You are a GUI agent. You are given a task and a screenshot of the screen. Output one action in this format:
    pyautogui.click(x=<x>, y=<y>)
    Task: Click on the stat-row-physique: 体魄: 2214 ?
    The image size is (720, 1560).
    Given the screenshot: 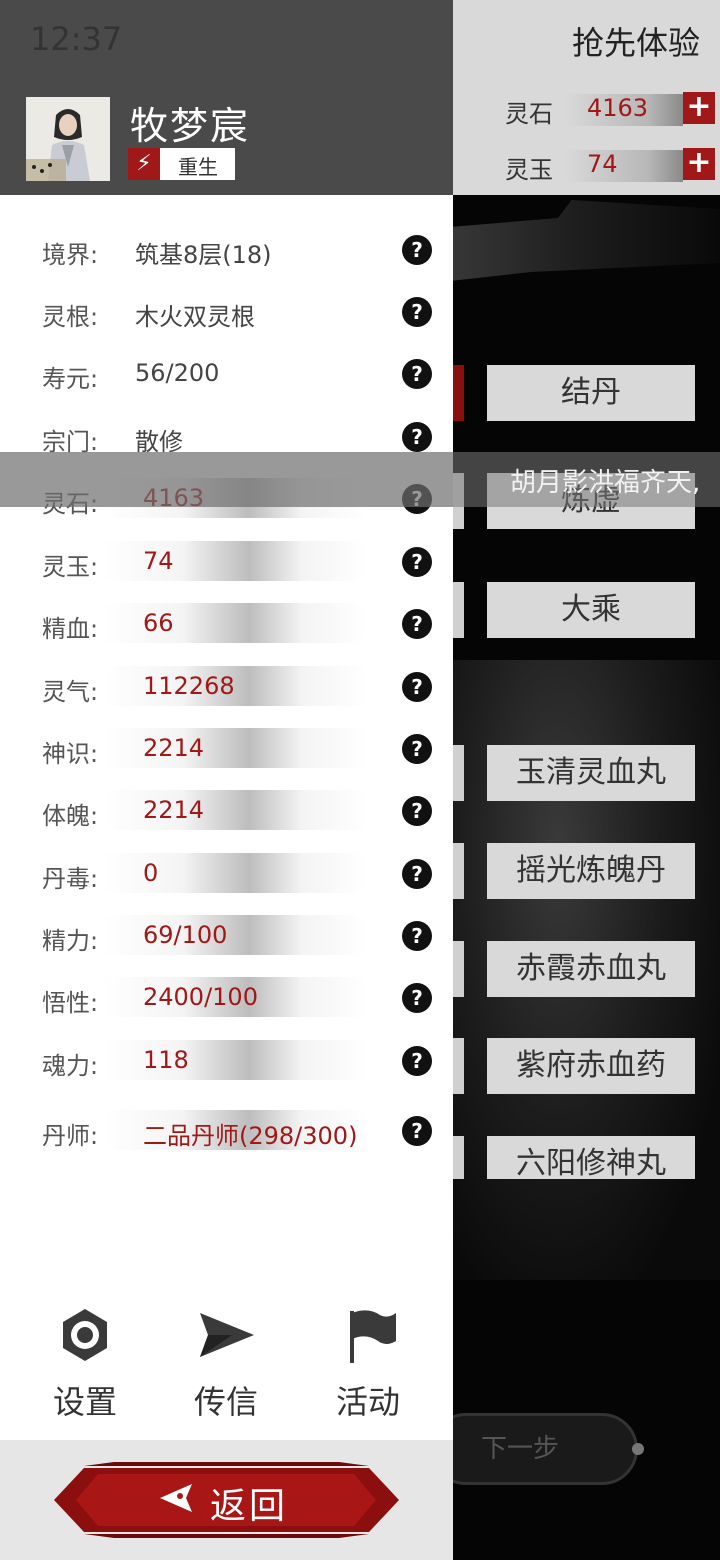 What is the action you would take?
    pyautogui.click(x=226, y=811)
    